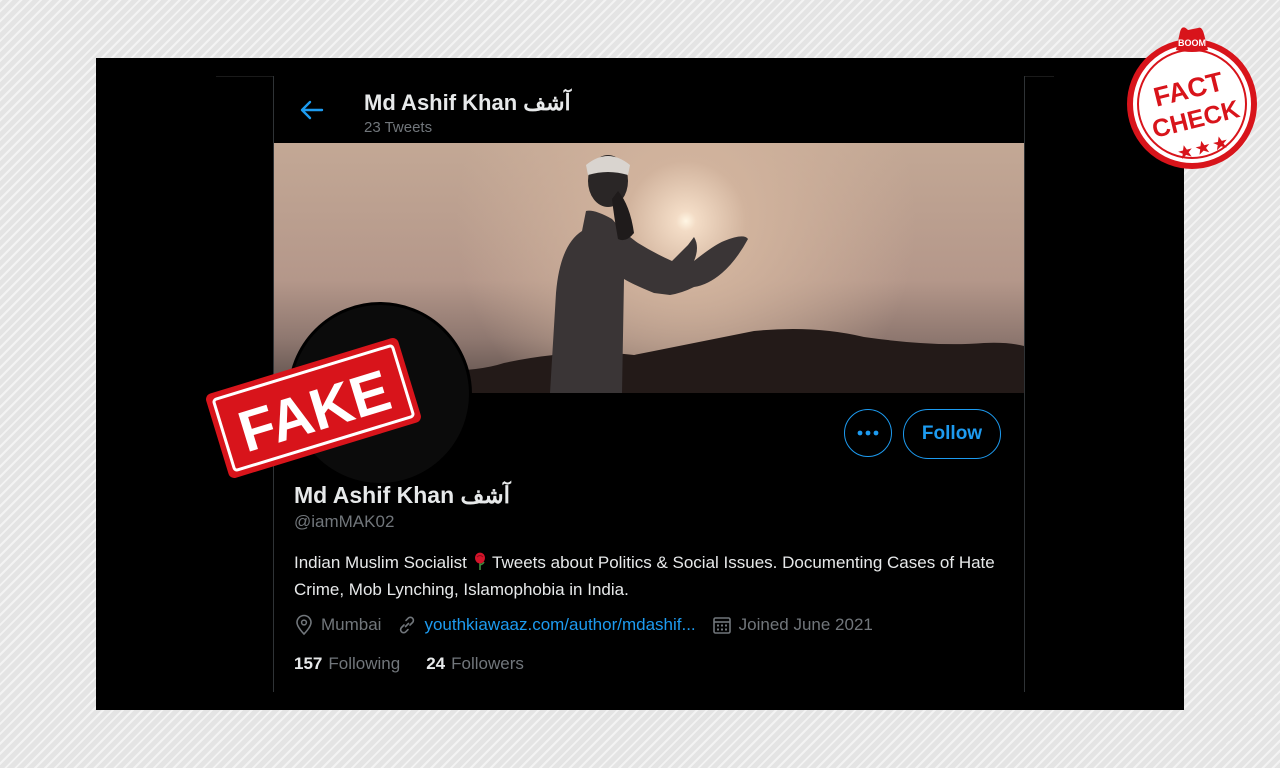 This screenshot has height=768, width=1280. I want to click on joined-text: Joined June 2021, so click(805, 624).